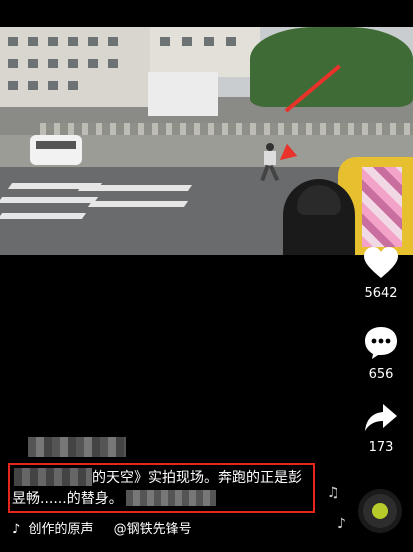 Image resolution: width=413 pixels, height=552 pixels. What do you see at coordinates (61, 529) in the screenshot?
I see `music-sound-label: 创作的原声` at bounding box center [61, 529].